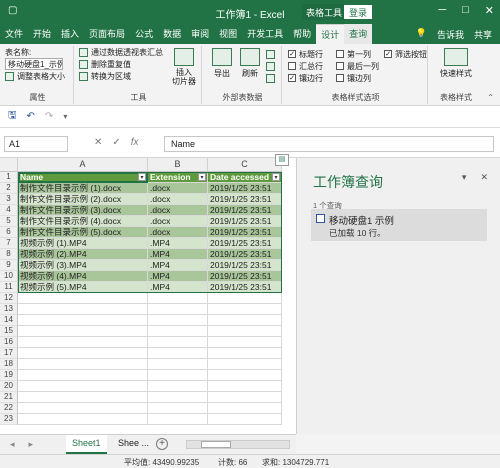 The width and height of the screenshot is (500, 468). I want to click on export-button: 导出, so click(222, 63).